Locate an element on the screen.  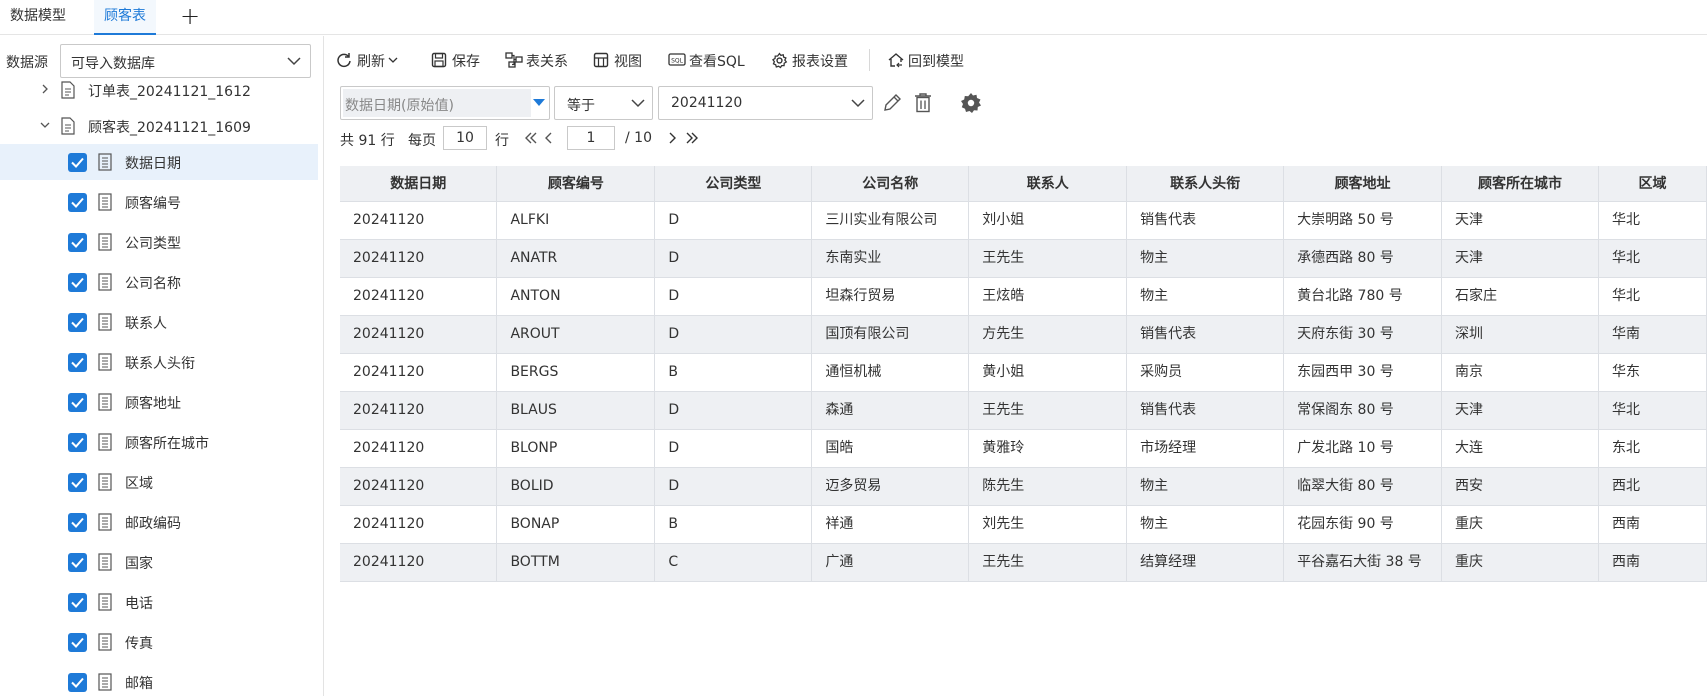
column-header: 联系人头衔 is located at coordinates (1205, 184).